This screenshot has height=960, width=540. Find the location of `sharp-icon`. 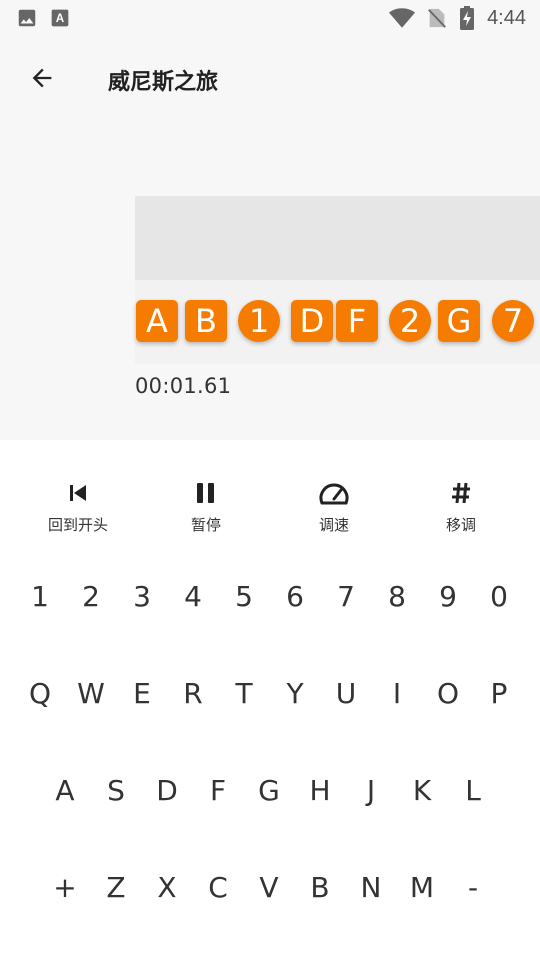

sharp-icon is located at coordinates (461, 493).